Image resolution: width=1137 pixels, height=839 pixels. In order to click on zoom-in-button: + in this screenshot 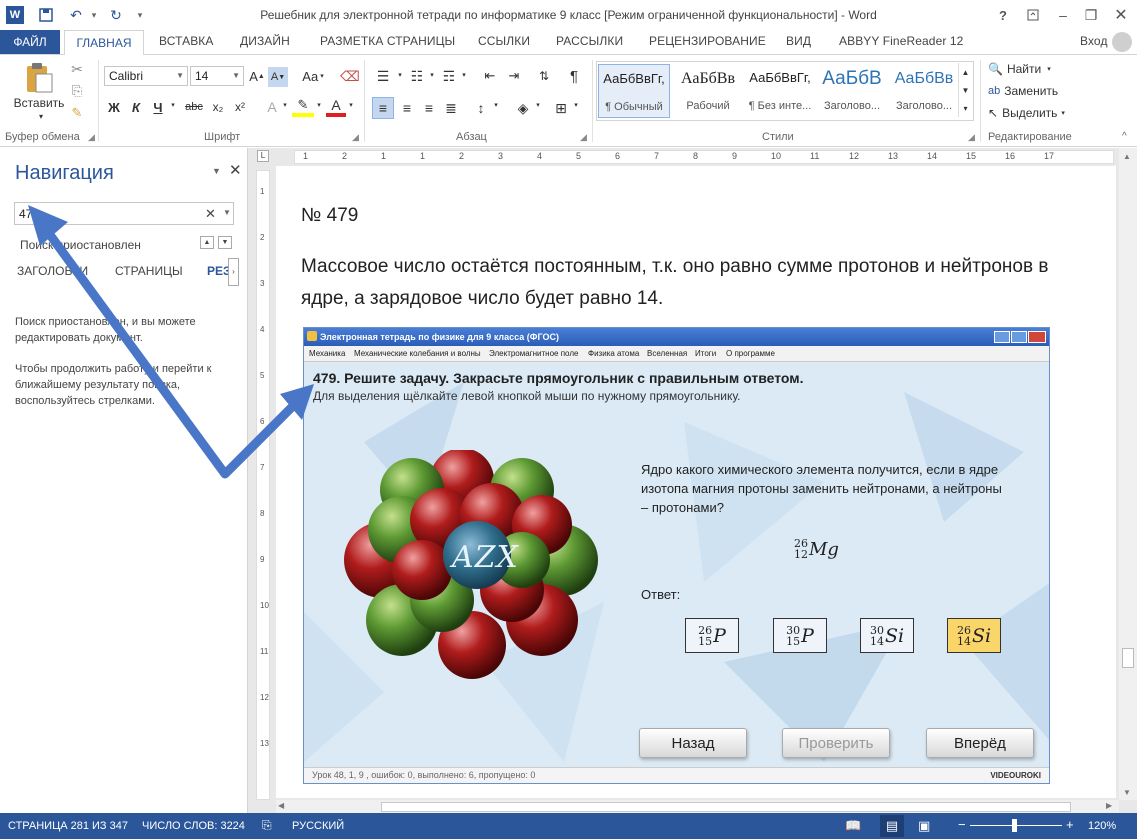, I will do `click(1070, 824)`.